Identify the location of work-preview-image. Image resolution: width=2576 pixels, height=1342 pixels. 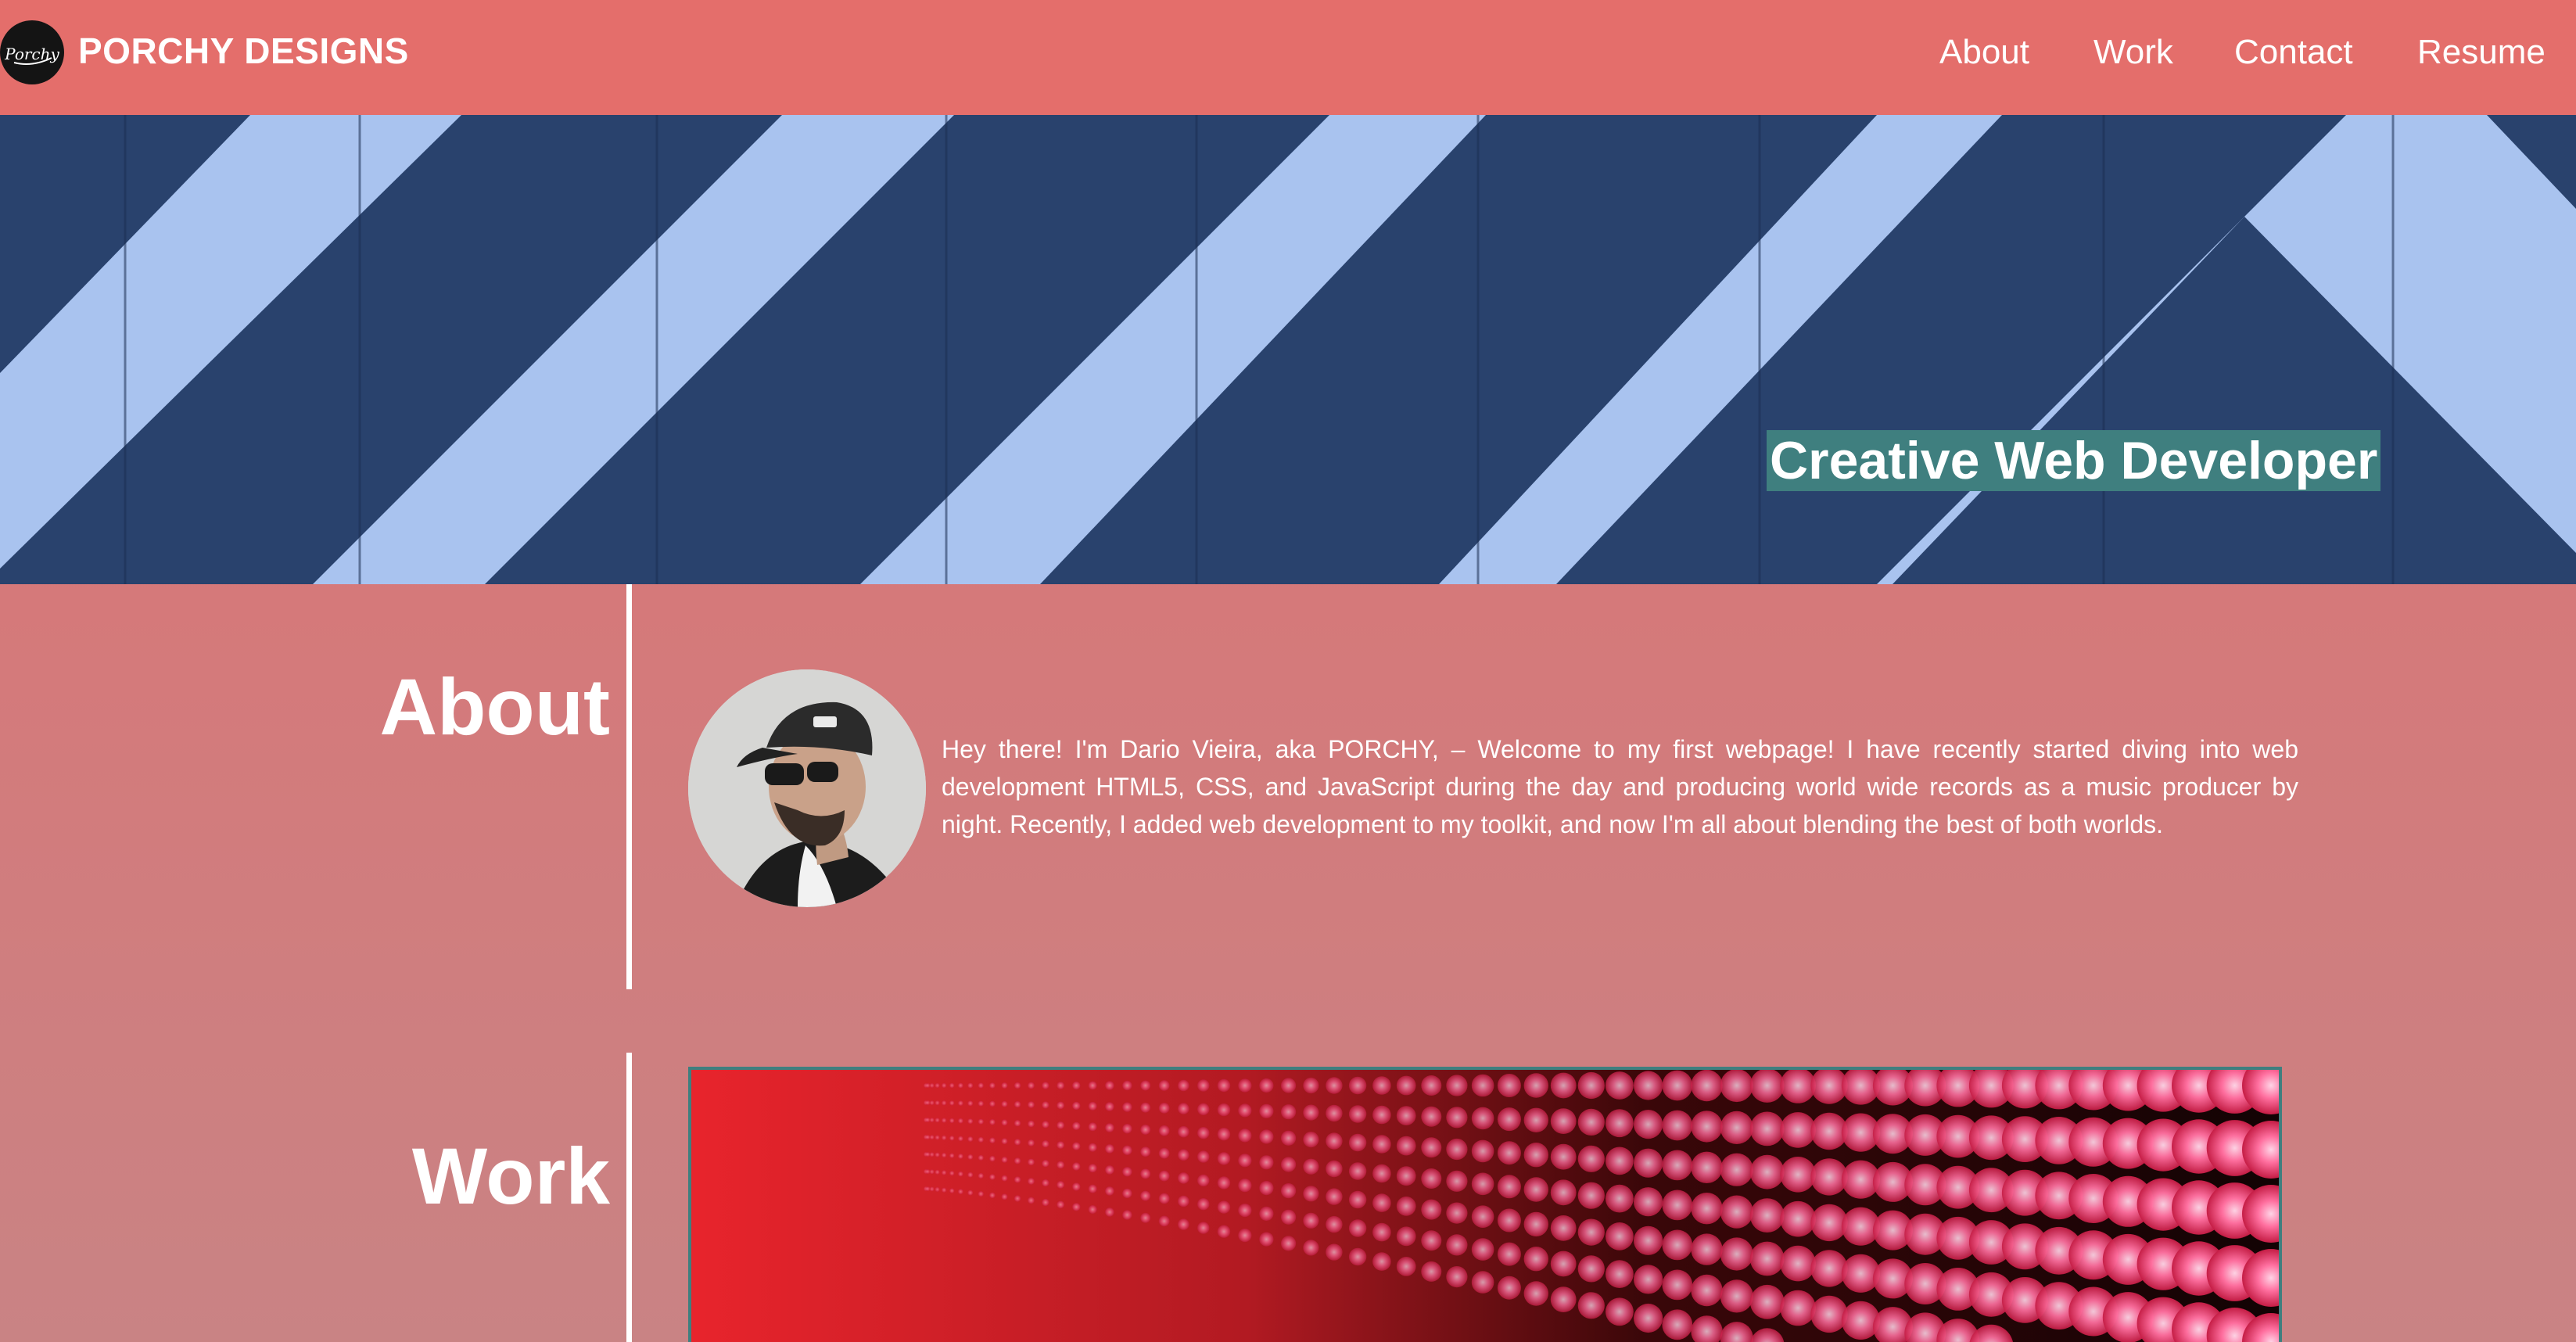
(1485, 1204).